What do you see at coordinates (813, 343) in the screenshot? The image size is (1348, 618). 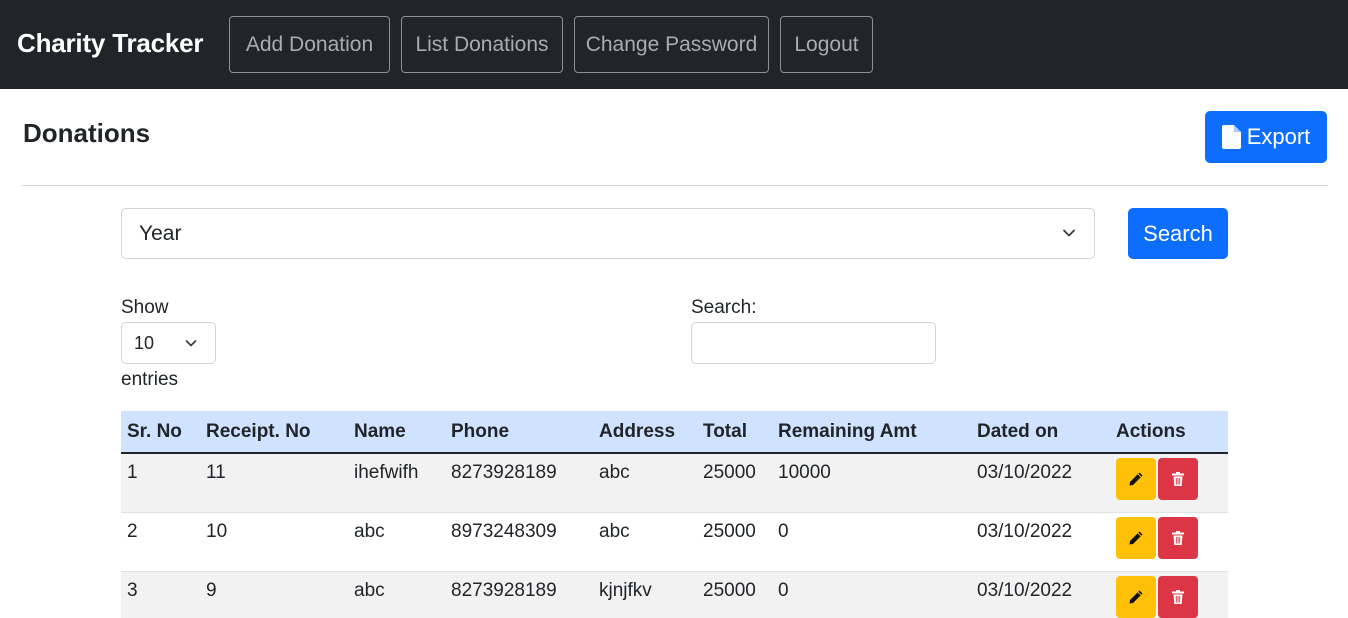 I see `table-search-input` at bounding box center [813, 343].